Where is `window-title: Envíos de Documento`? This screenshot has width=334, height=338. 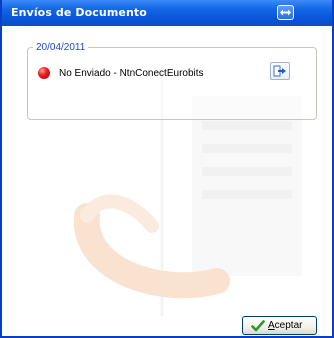 window-title: Envíos de Documento is located at coordinates (79, 12).